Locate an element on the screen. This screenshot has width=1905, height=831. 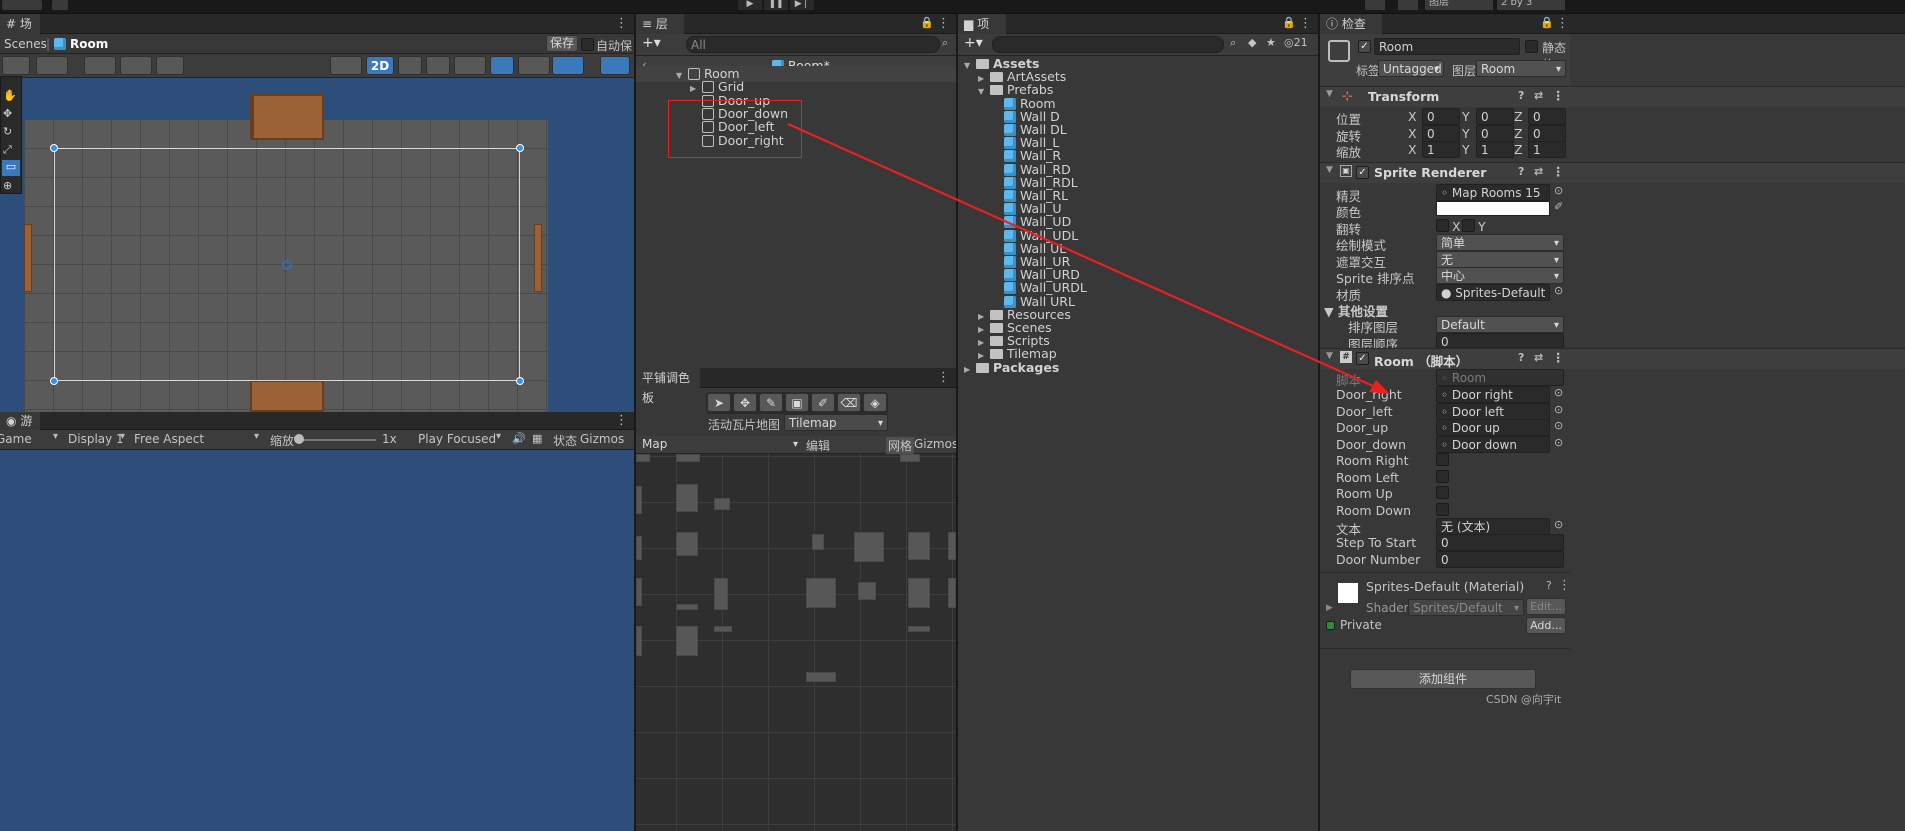
box-fill-tool-button: ▣ is located at coordinates (797, 402).